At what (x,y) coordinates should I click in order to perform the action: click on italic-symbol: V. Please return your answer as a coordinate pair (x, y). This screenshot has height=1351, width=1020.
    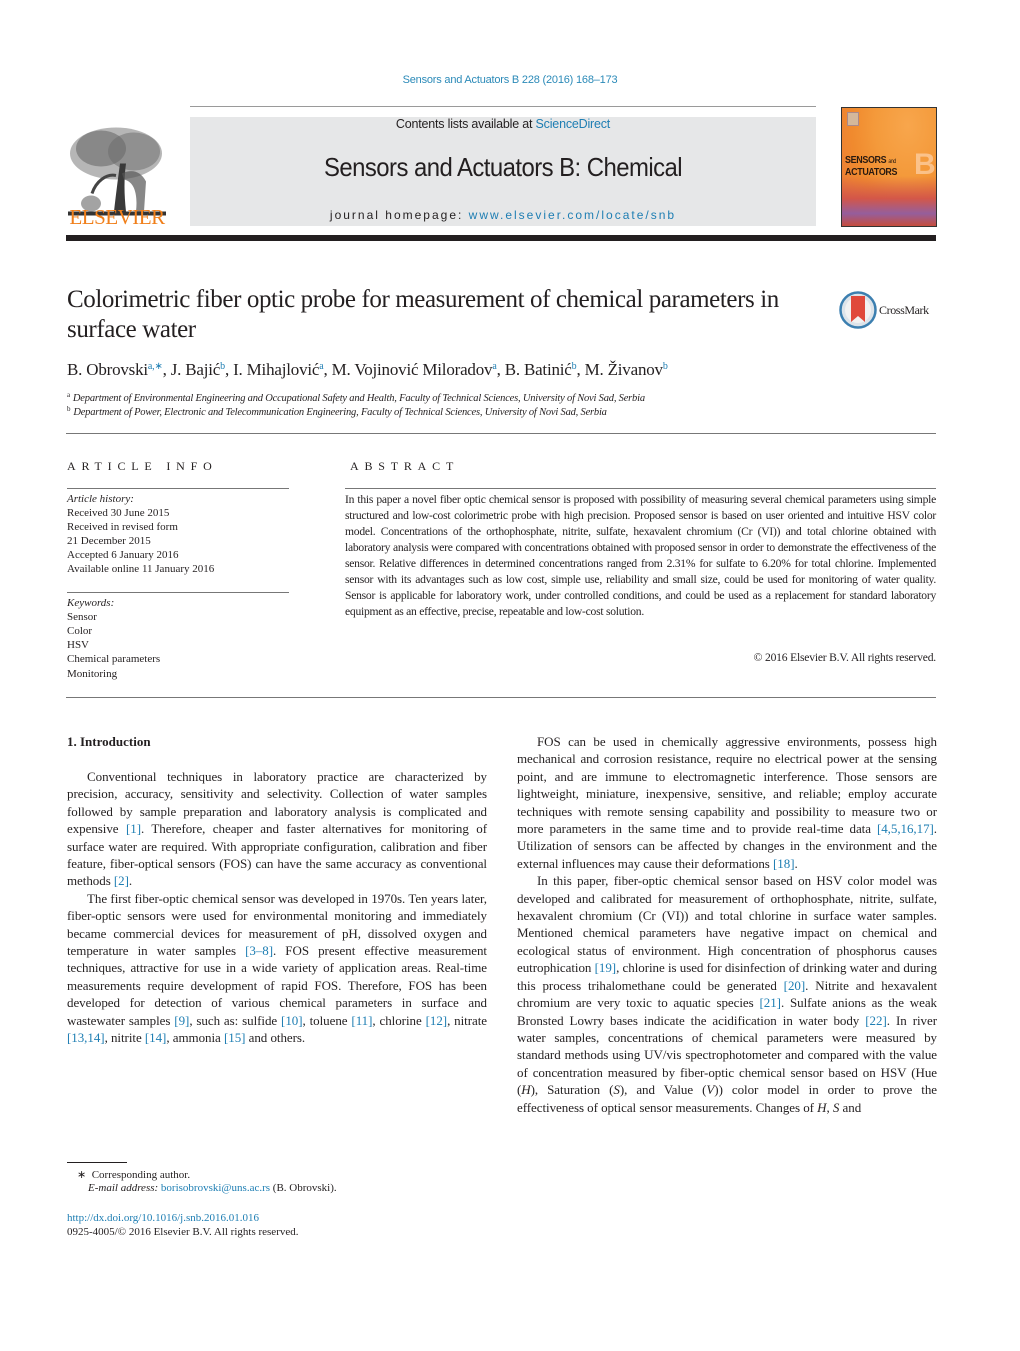
    Looking at the image, I should click on (710, 1090).